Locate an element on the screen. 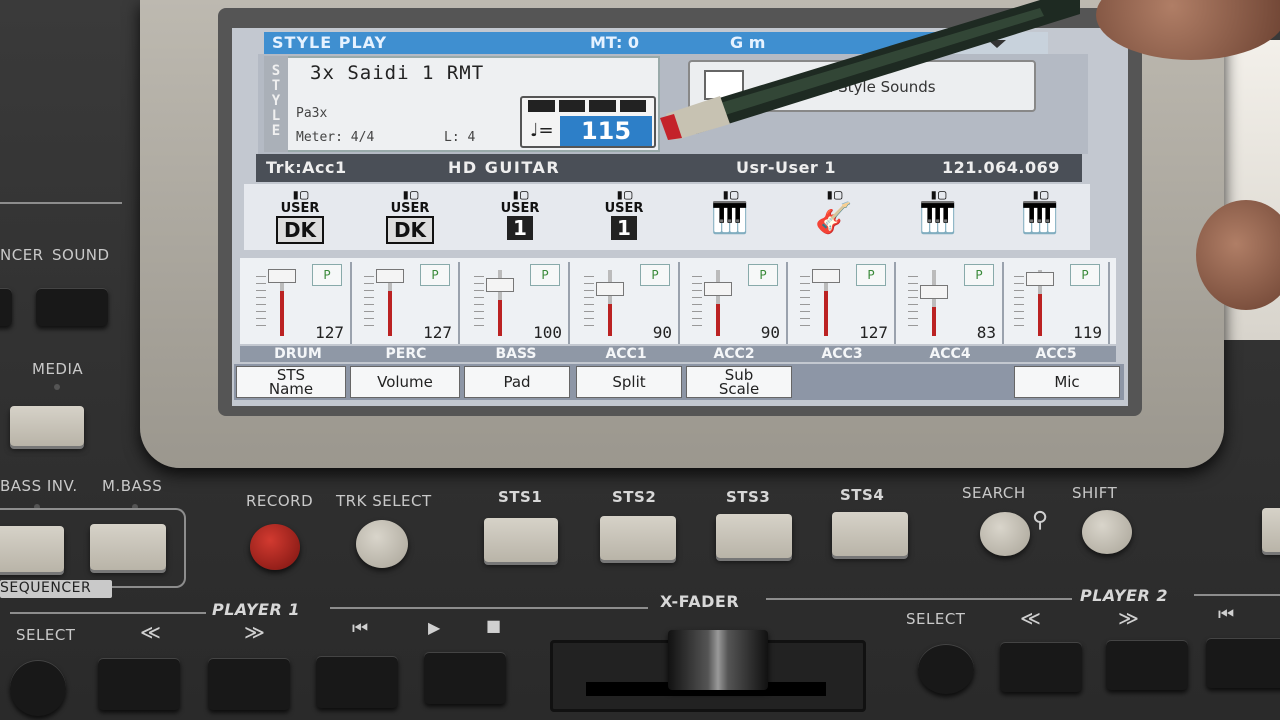  play-player1-button is located at coordinates (465, 678).